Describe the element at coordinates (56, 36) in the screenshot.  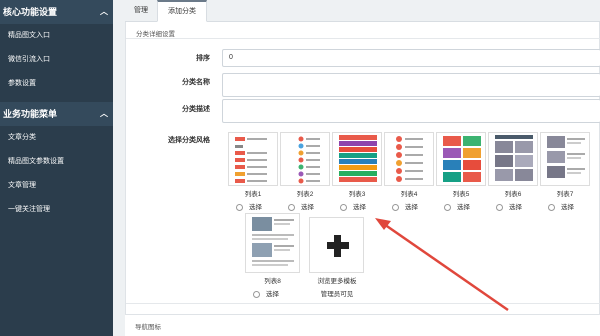
I see `sidebar-item-article-entry: 精品图文入口` at that location.